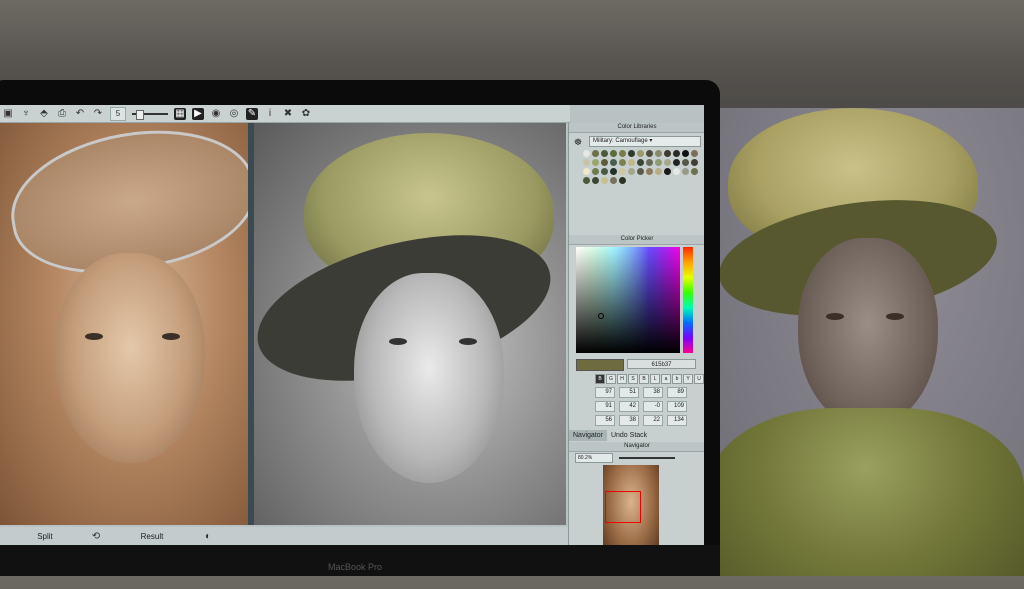 The image size is (1024, 589). I want to click on zoom-slider, so click(647, 458).